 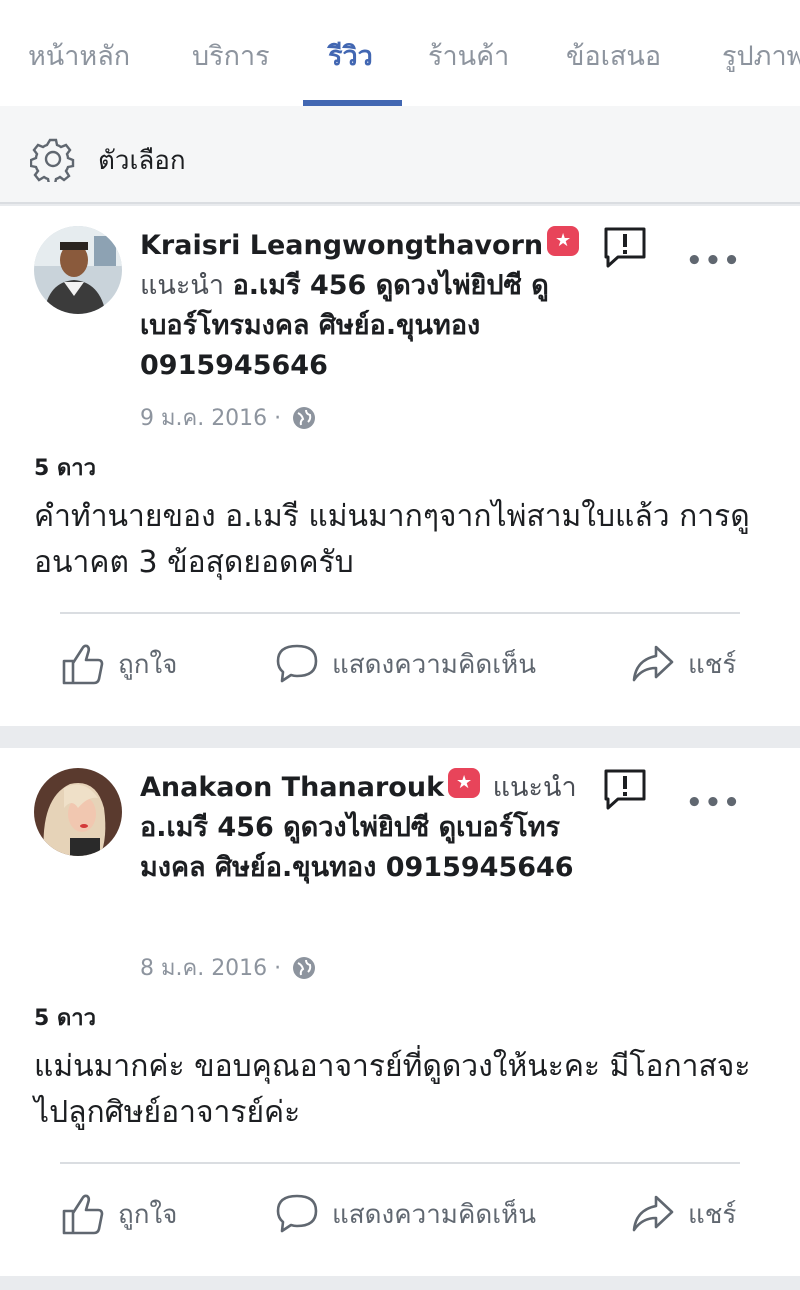 What do you see at coordinates (400, 155) in the screenshot?
I see `options-bar: ตัวเลือก` at bounding box center [400, 155].